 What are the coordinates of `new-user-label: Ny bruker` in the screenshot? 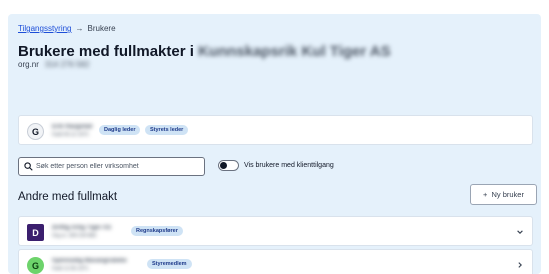 It's located at (507, 194).